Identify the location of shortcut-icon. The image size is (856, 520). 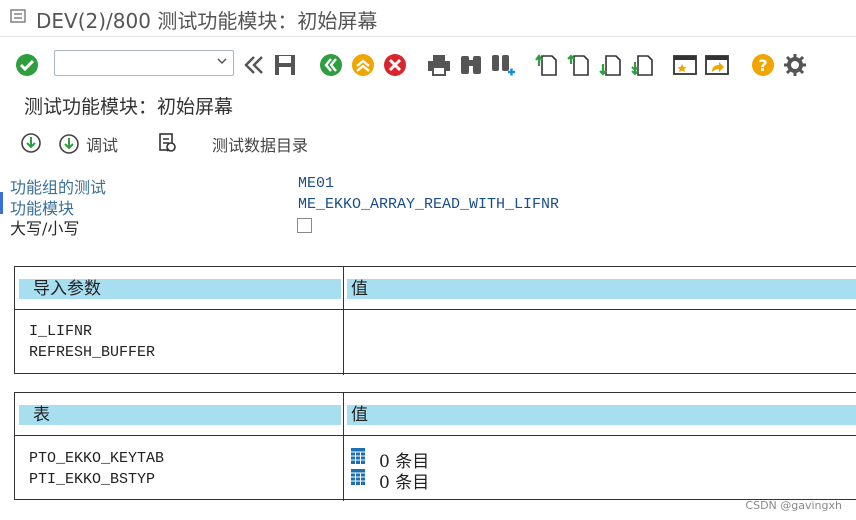
(717, 65).